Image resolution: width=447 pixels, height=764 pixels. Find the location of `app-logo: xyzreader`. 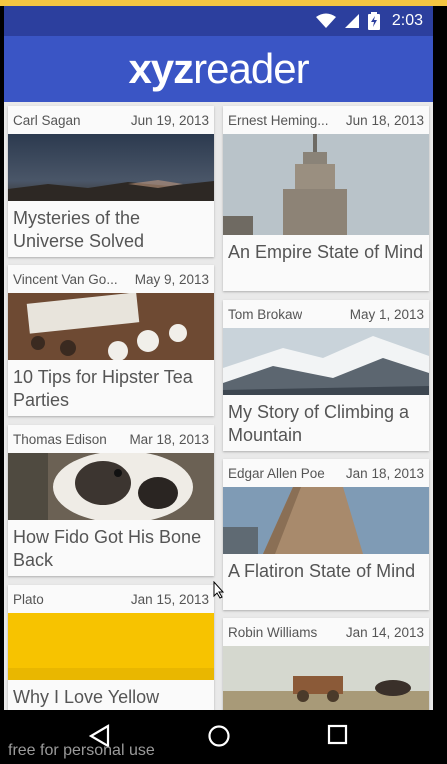

app-logo: xyzreader is located at coordinates (218, 68).